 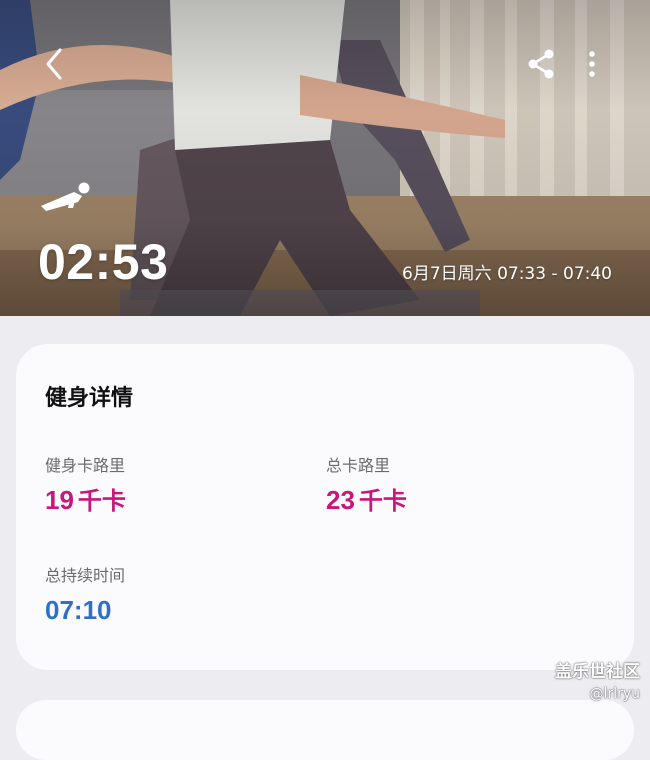 What do you see at coordinates (78, 610) in the screenshot?
I see `total-duration-value: 07:10` at bounding box center [78, 610].